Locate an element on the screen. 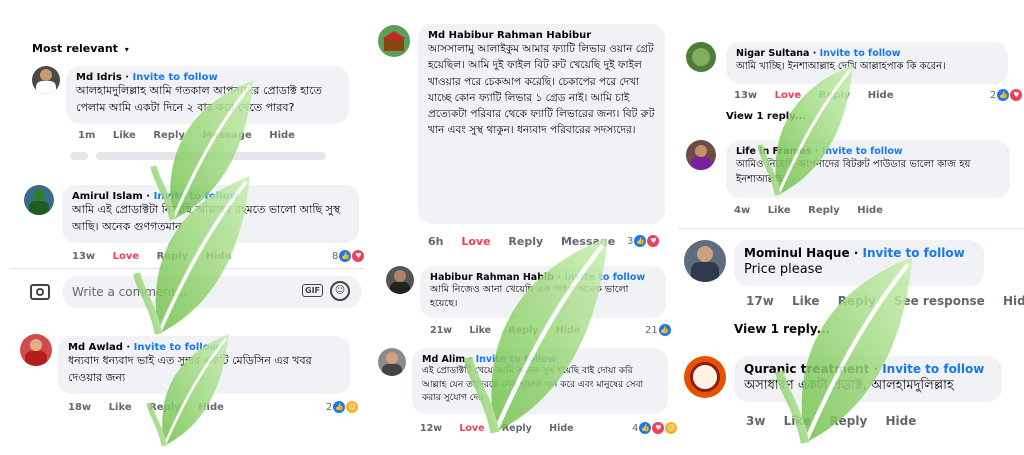 The width and height of the screenshot is (1024, 455). comment-actions: 18w Like Reply Hide is located at coordinates (153, 407).